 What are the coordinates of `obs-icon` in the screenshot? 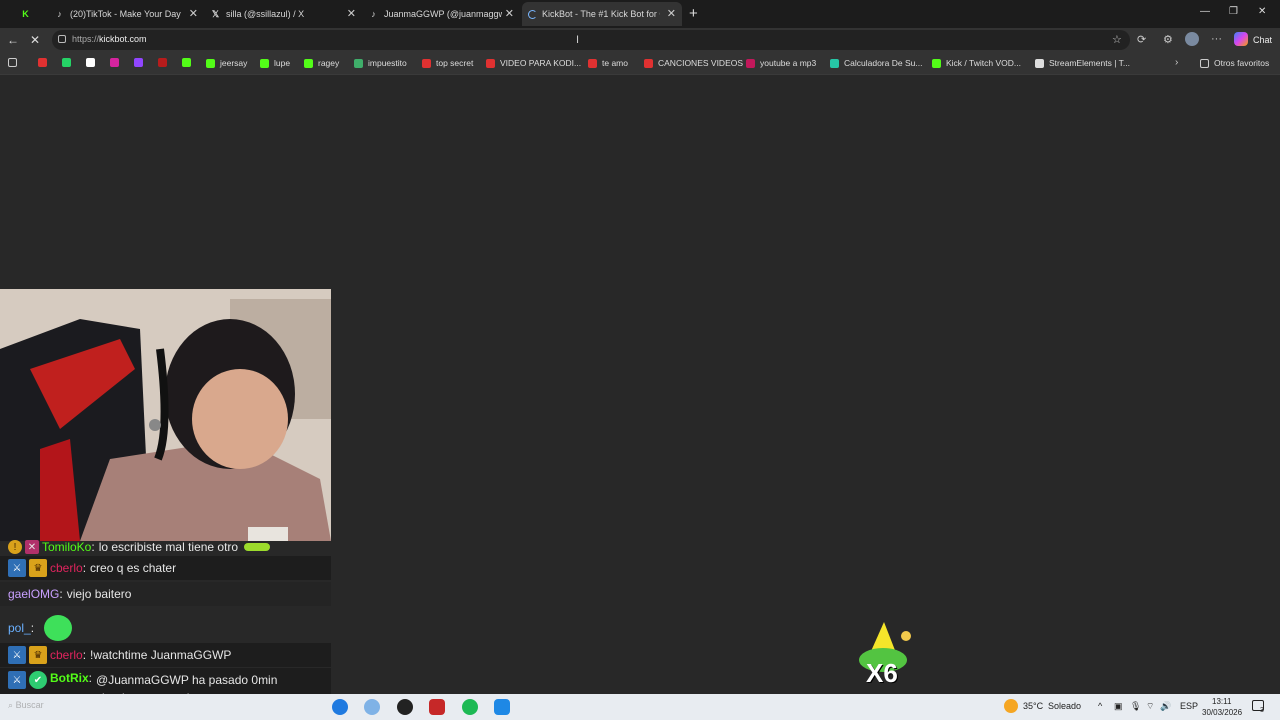 It's located at (405, 707).